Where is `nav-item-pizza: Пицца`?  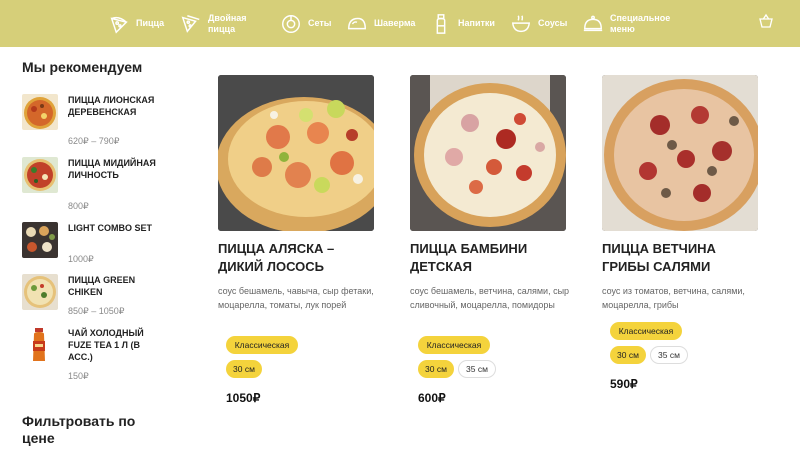 nav-item-pizza: Пицца is located at coordinates (136, 23).